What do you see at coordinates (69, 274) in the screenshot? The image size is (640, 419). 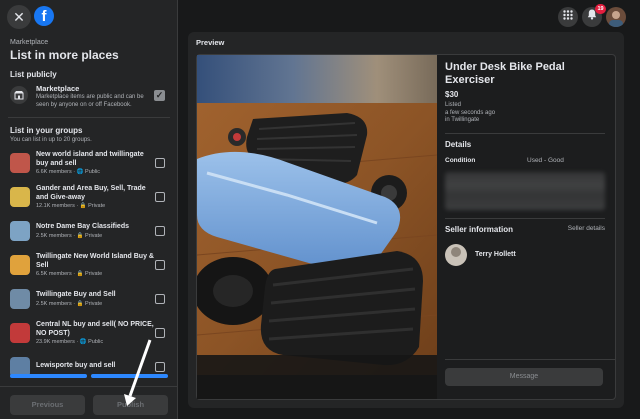 I see `group-meta: 6.5K members · 🔒 Private` at bounding box center [69, 274].